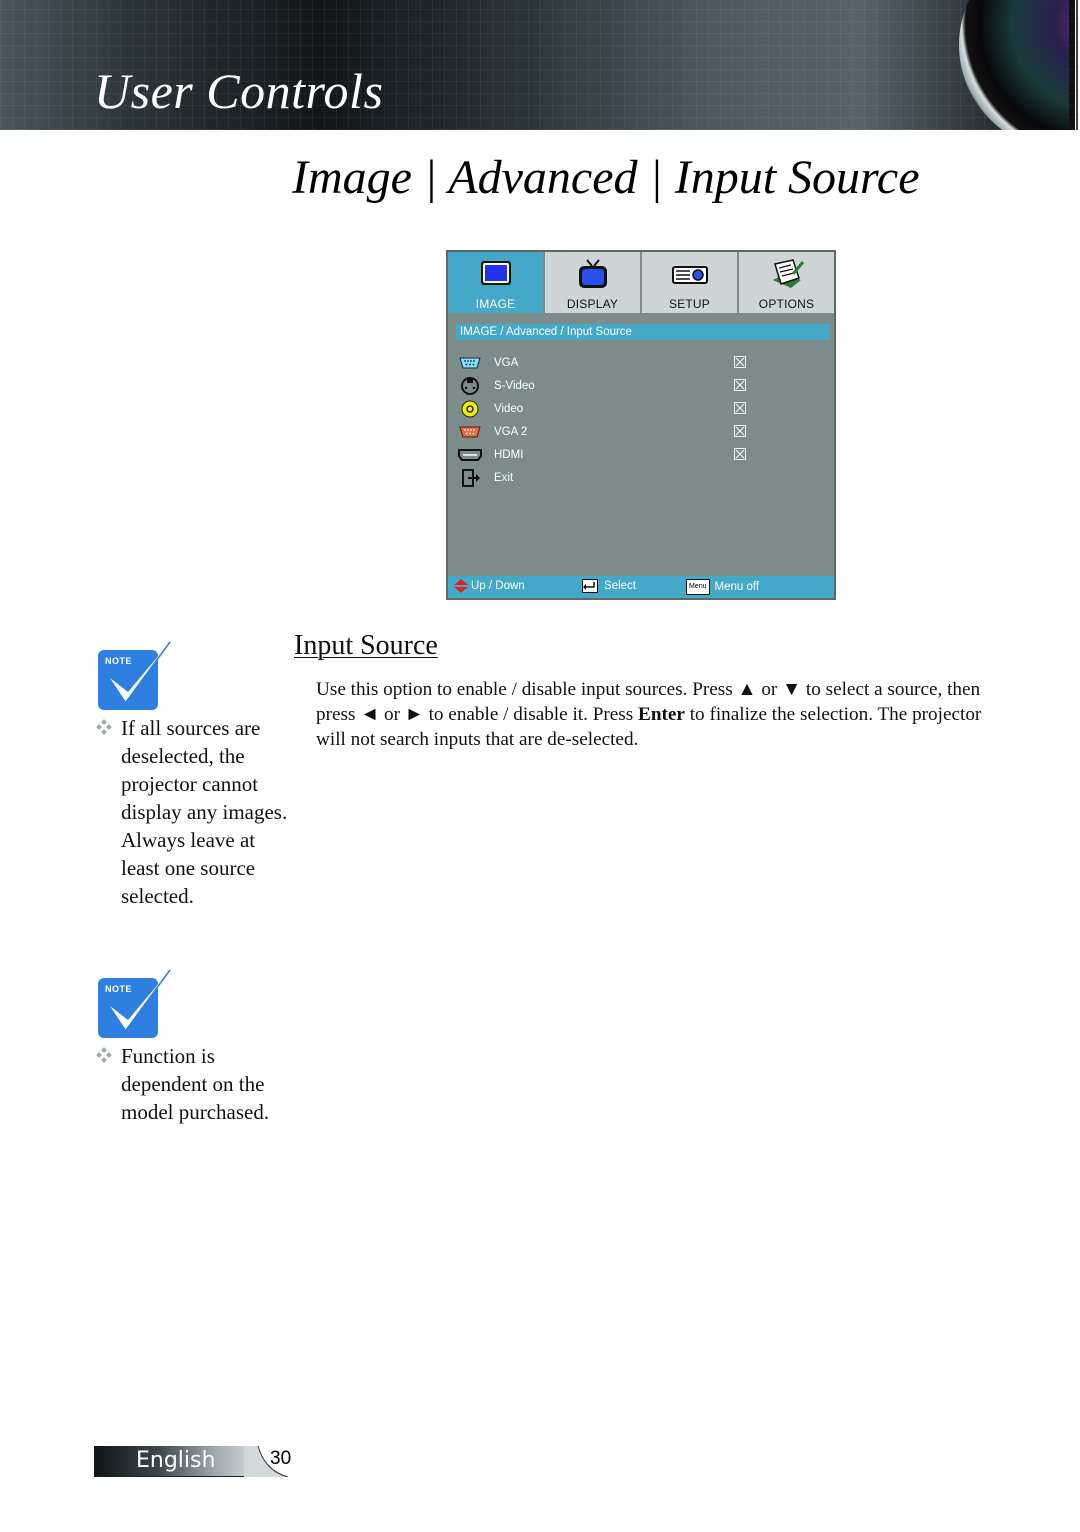 The width and height of the screenshot is (1080, 1532). I want to click on tab-label: SETUP, so click(689, 304).